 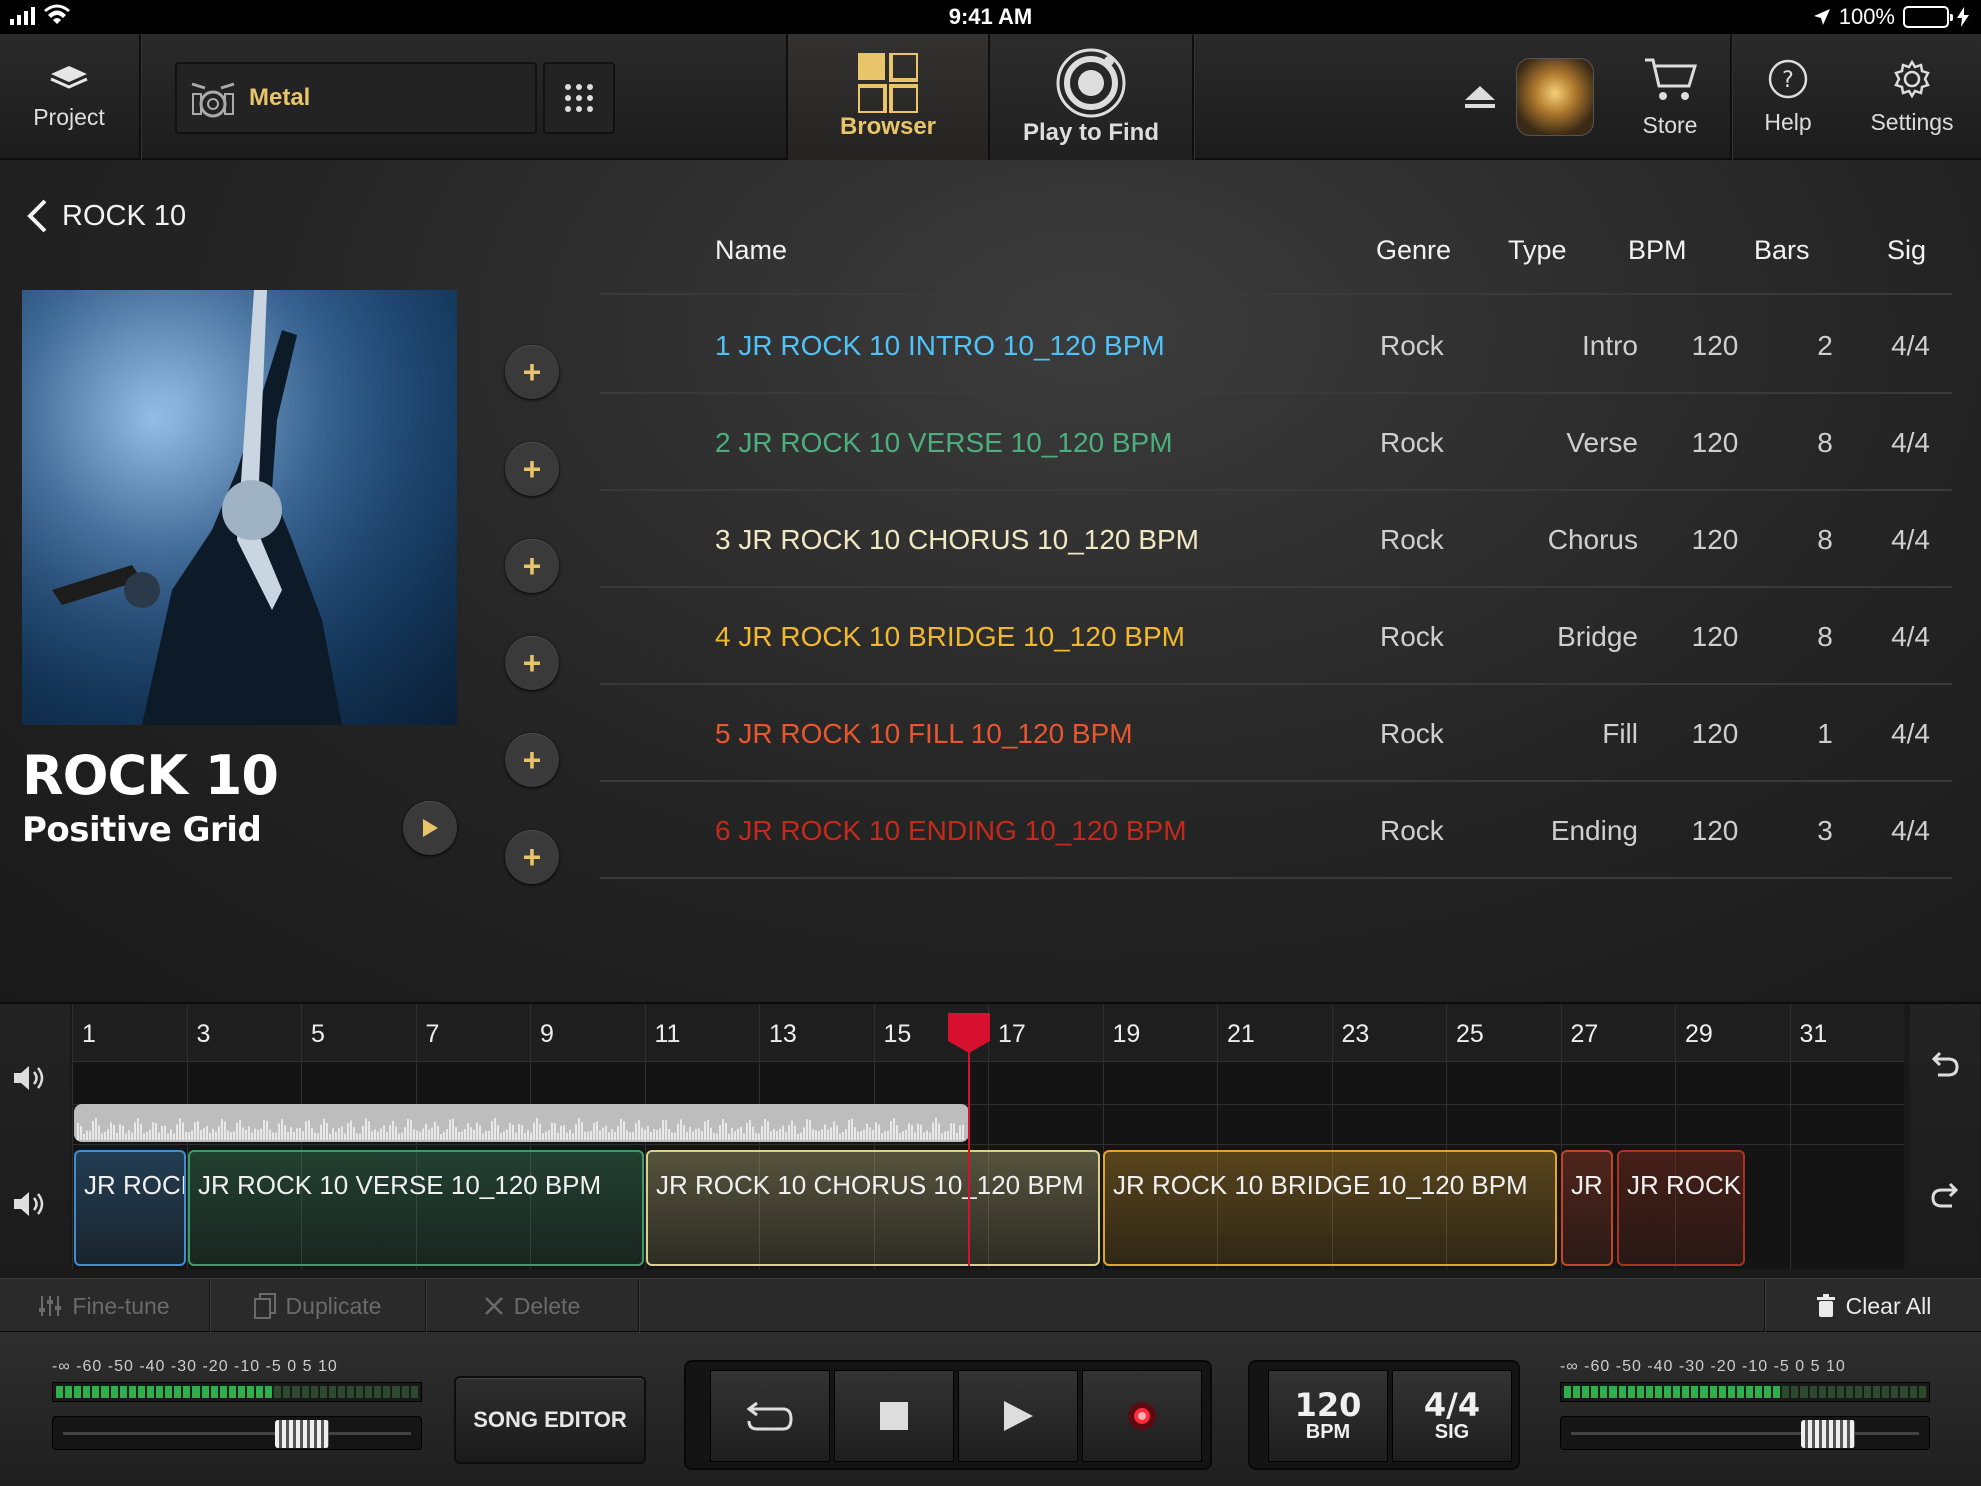 I want to click on dots-grid-icon, so click(x=579, y=98).